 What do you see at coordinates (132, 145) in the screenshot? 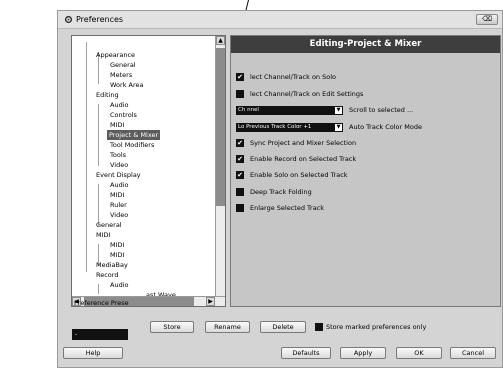
I see `tree-item-tool-modifiers: Tool Modifiers` at bounding box center [132, 145].